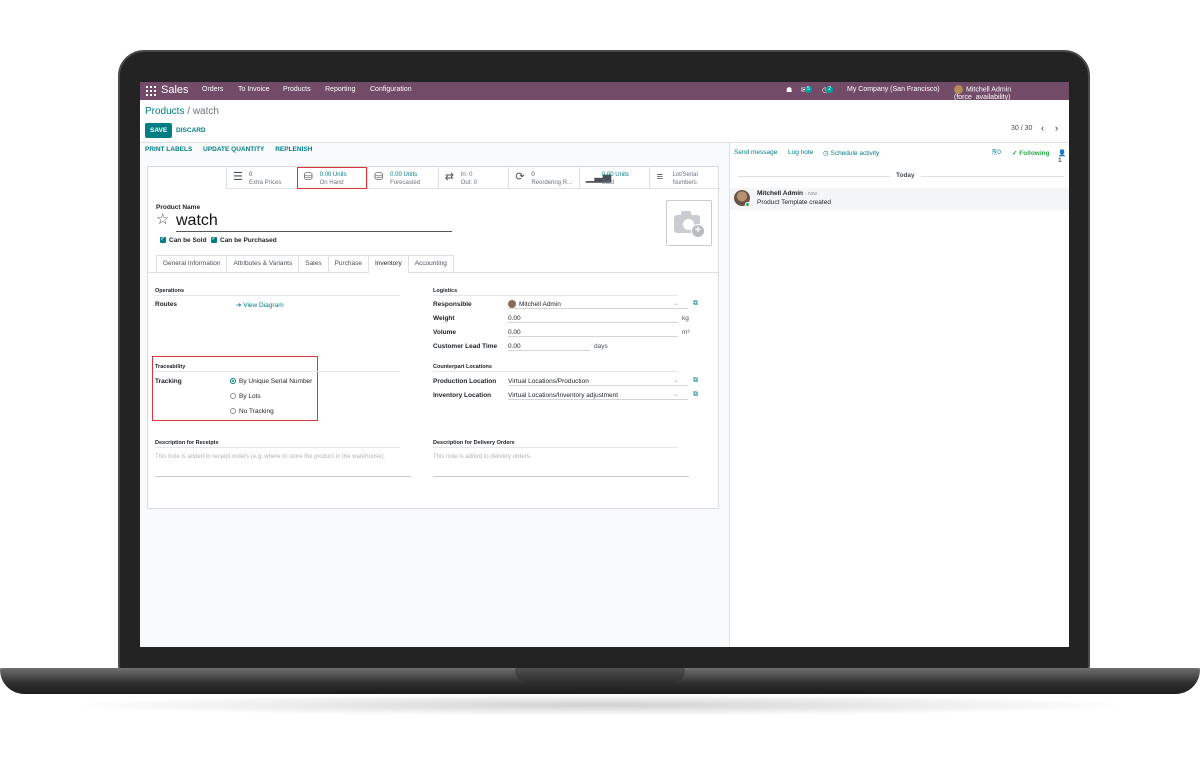 This screenshot has height=766, width=1200. Describe the element at coordinates (212, 89) in the screenshot. I see `menu-orders: Orders` at that location.